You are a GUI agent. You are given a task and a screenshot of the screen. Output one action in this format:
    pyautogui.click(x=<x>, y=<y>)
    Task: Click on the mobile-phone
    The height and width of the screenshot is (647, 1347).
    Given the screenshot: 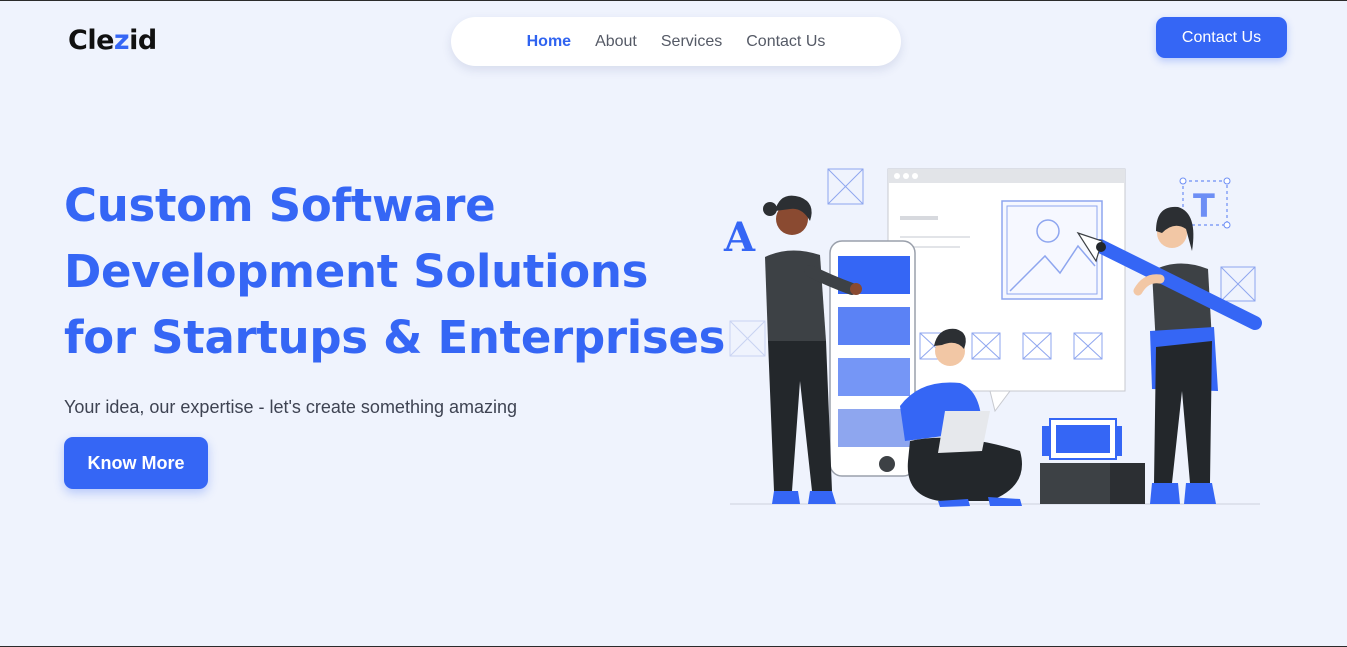 What is the action you would take?
    pyautogui.click(x=872, y=358)
    